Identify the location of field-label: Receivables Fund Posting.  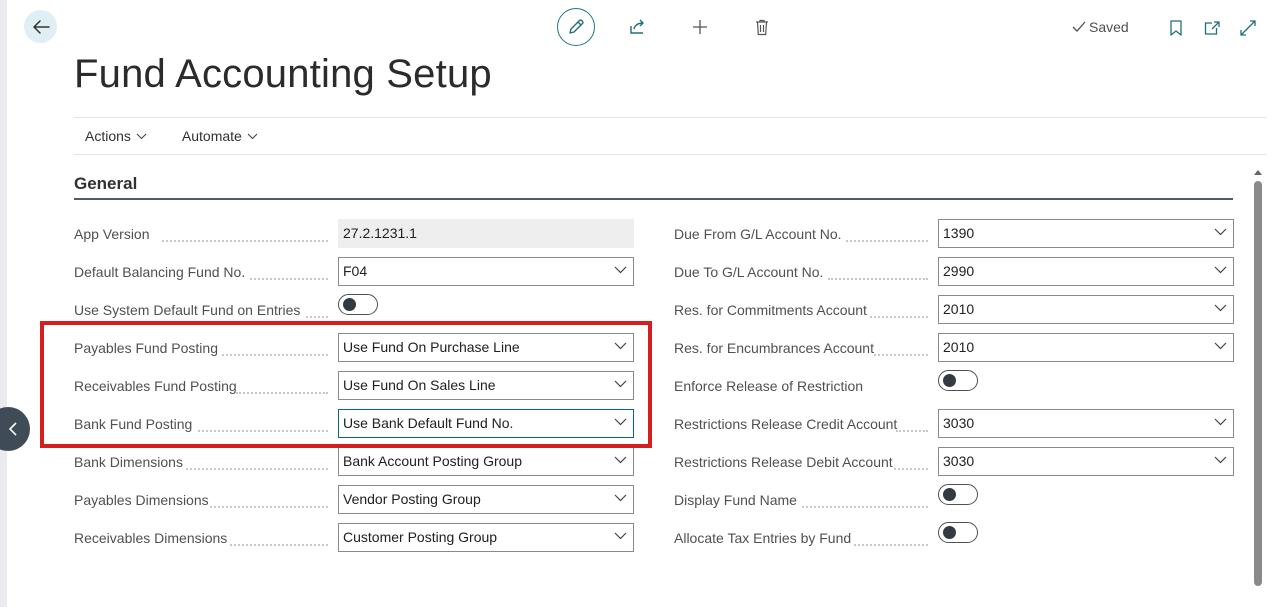
(155, 386).